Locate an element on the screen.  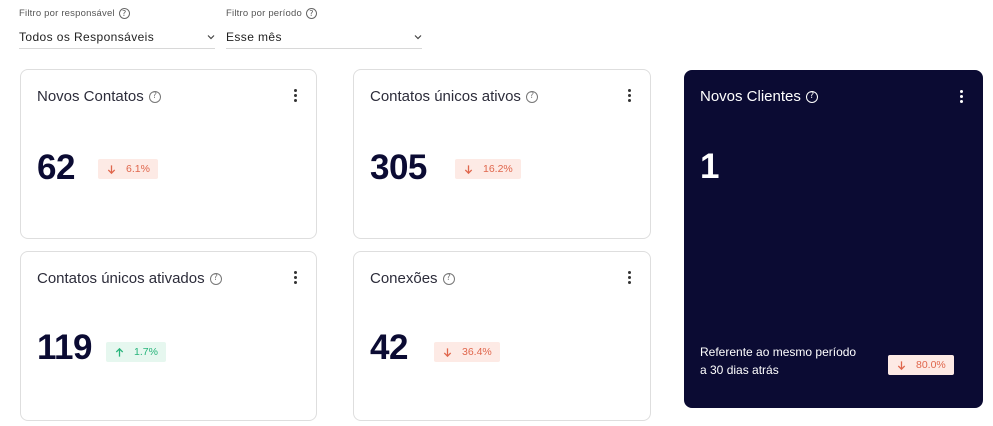
change-badge: 16.2% is located at coordinates (488, 169).